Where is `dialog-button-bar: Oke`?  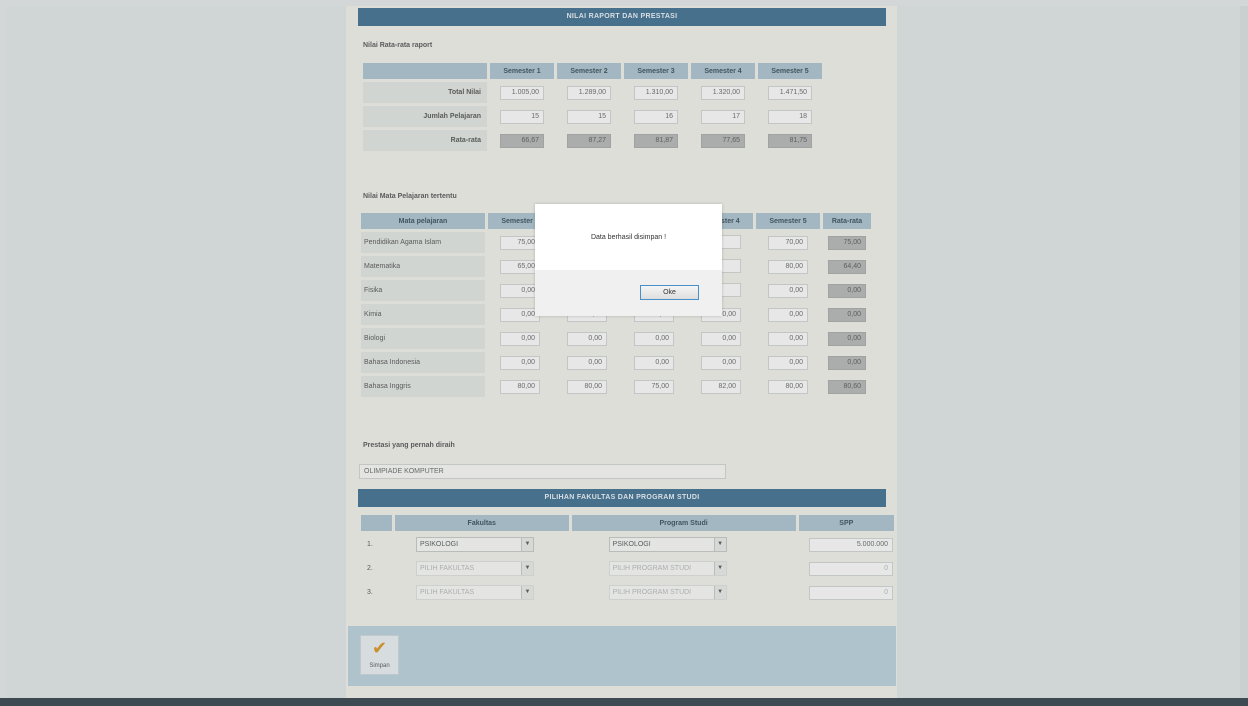
dialog-button-bar: Oke is located at coordinates (628, 293).